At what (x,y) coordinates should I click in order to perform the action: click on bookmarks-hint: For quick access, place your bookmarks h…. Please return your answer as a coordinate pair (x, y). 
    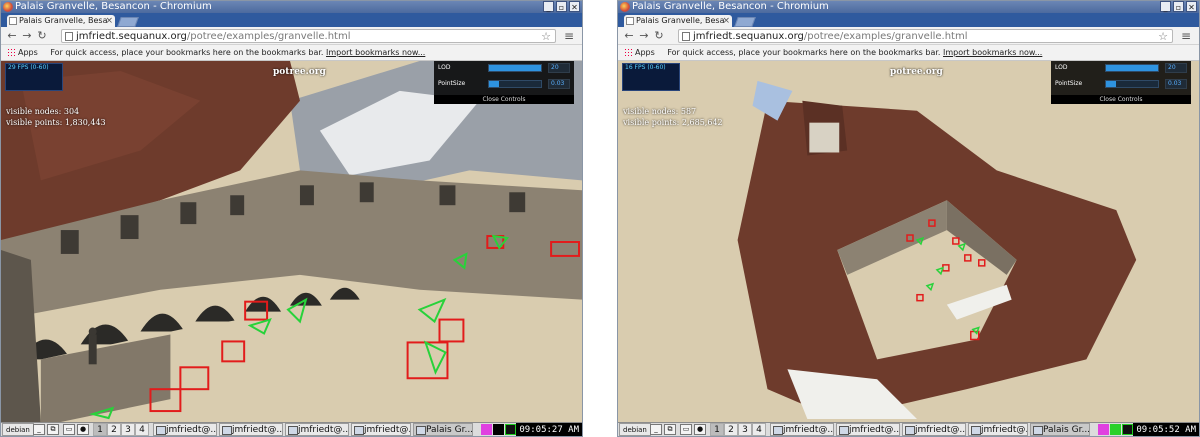
    Looking at the image, I should click on (804, 52).